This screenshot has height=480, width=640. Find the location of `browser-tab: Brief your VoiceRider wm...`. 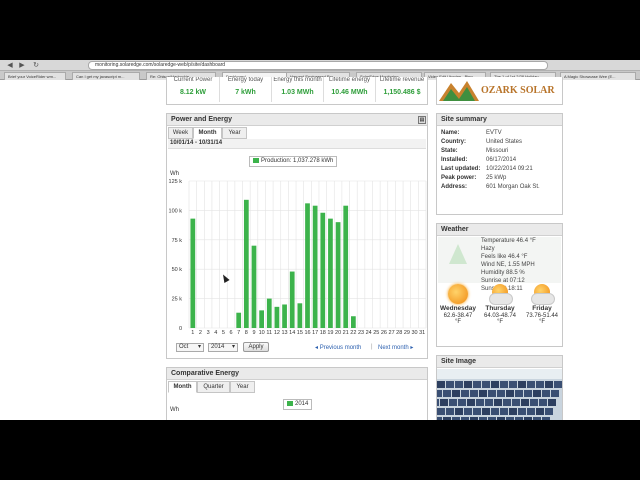

browser-tab: Brief your VoiceRider wm... is located at coordinates (35, 76).